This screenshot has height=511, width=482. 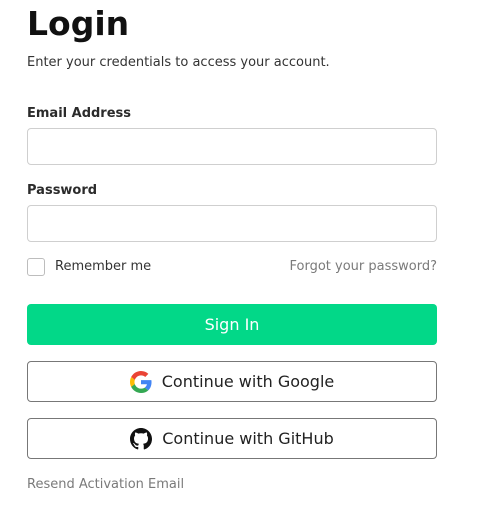 What do you see at coordinates (232, 223) in the screenshot?
I see `password-field` at bounding box center [232, 223].